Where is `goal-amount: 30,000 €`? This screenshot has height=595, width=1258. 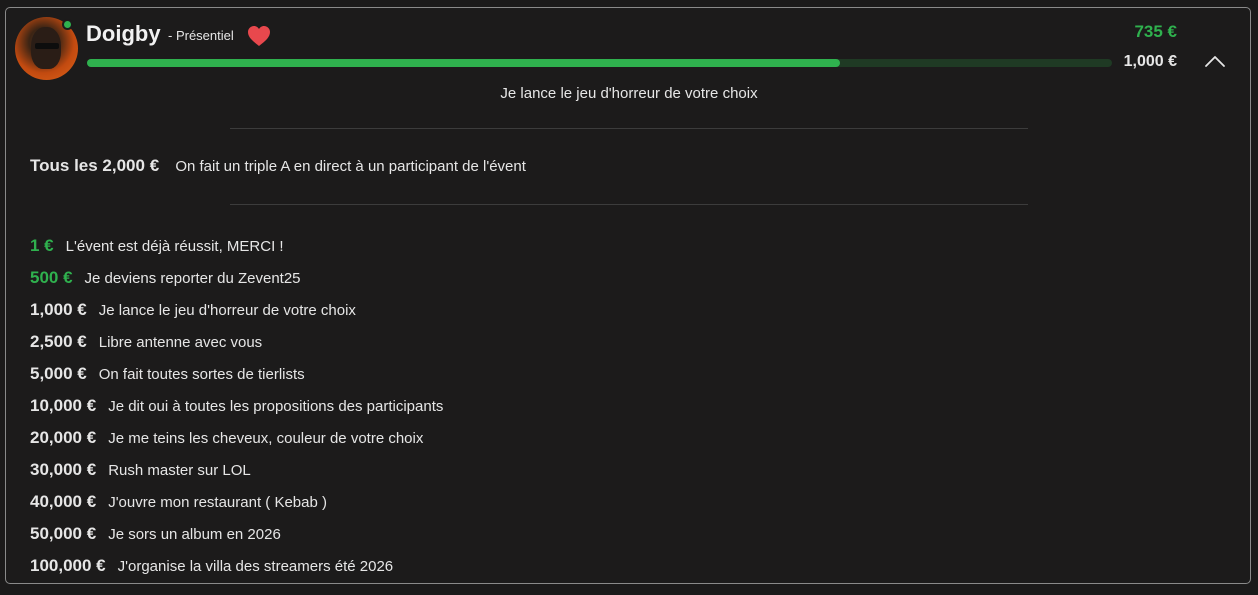 goal-amount: 30,000 € is located at coordinates (63, 469).